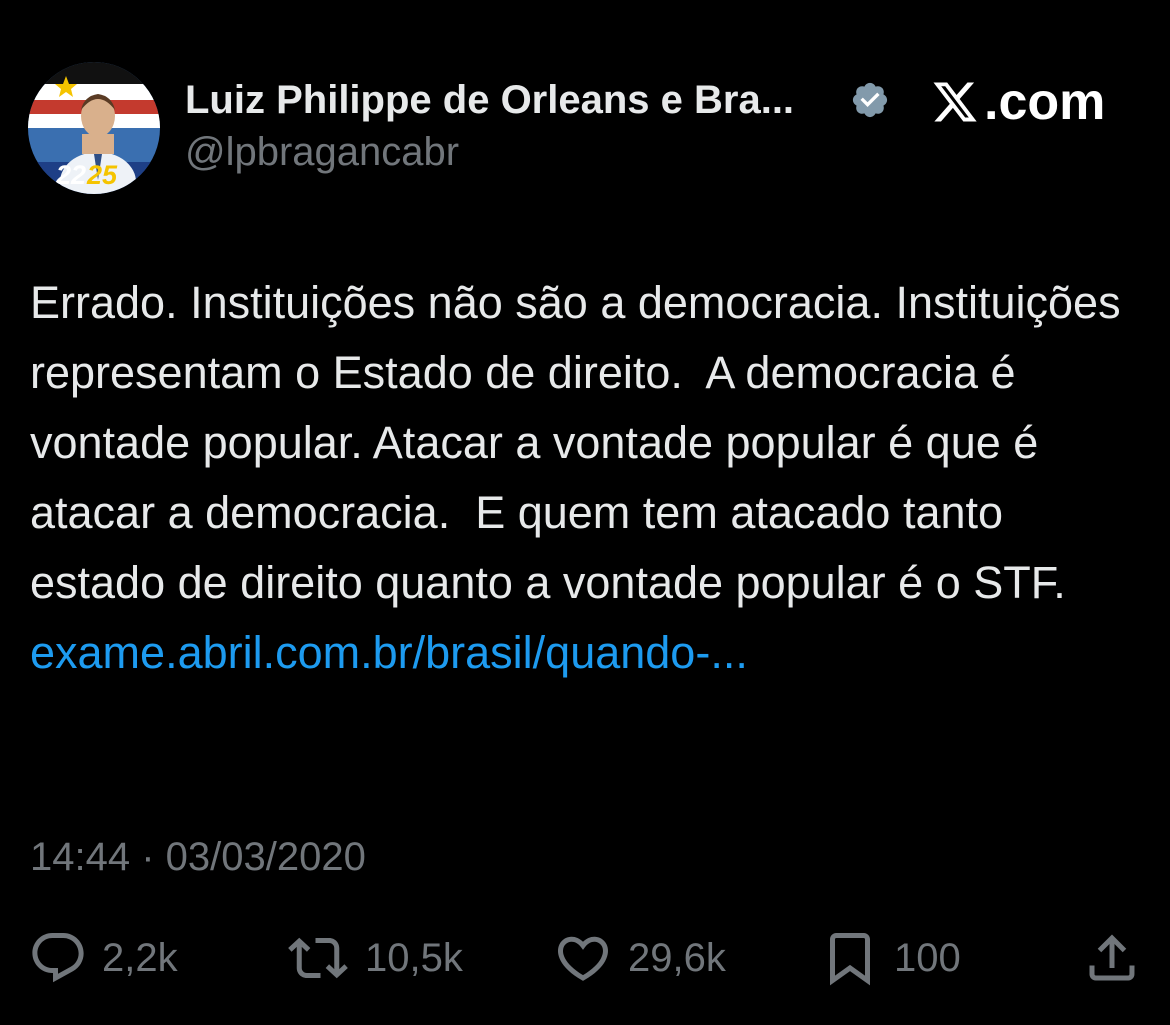  What do you see at coordinates (870, 100) in the screenshot?
I see `verified-badge-icon` at bounding box center [870, 100].